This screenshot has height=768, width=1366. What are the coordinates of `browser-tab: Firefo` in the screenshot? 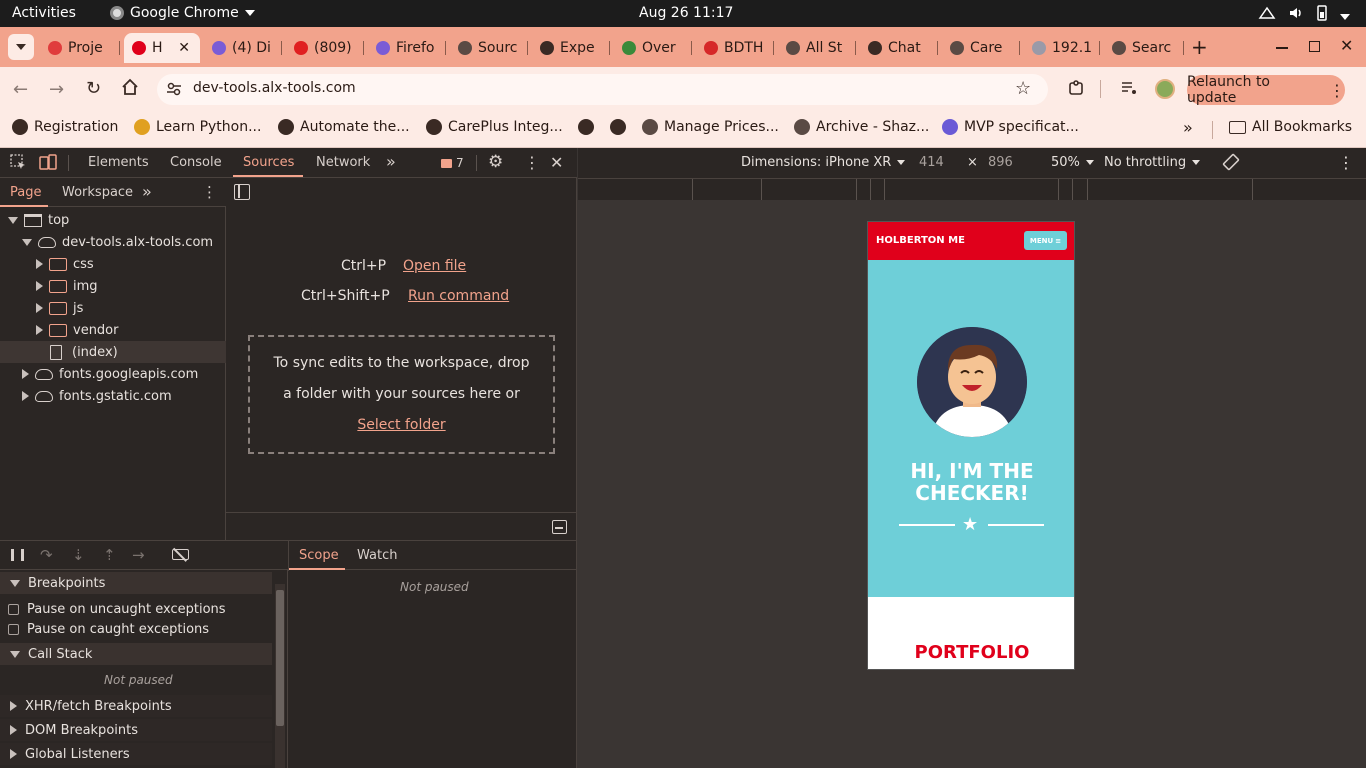 It's located at (407, 48).